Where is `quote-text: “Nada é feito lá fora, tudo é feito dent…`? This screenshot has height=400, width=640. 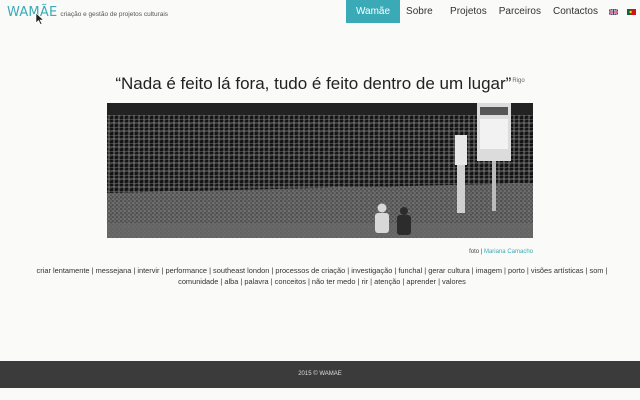
quote-text: “Nada é feito lá fora, tudo é feito dent… is located at coordinates (313, 83).